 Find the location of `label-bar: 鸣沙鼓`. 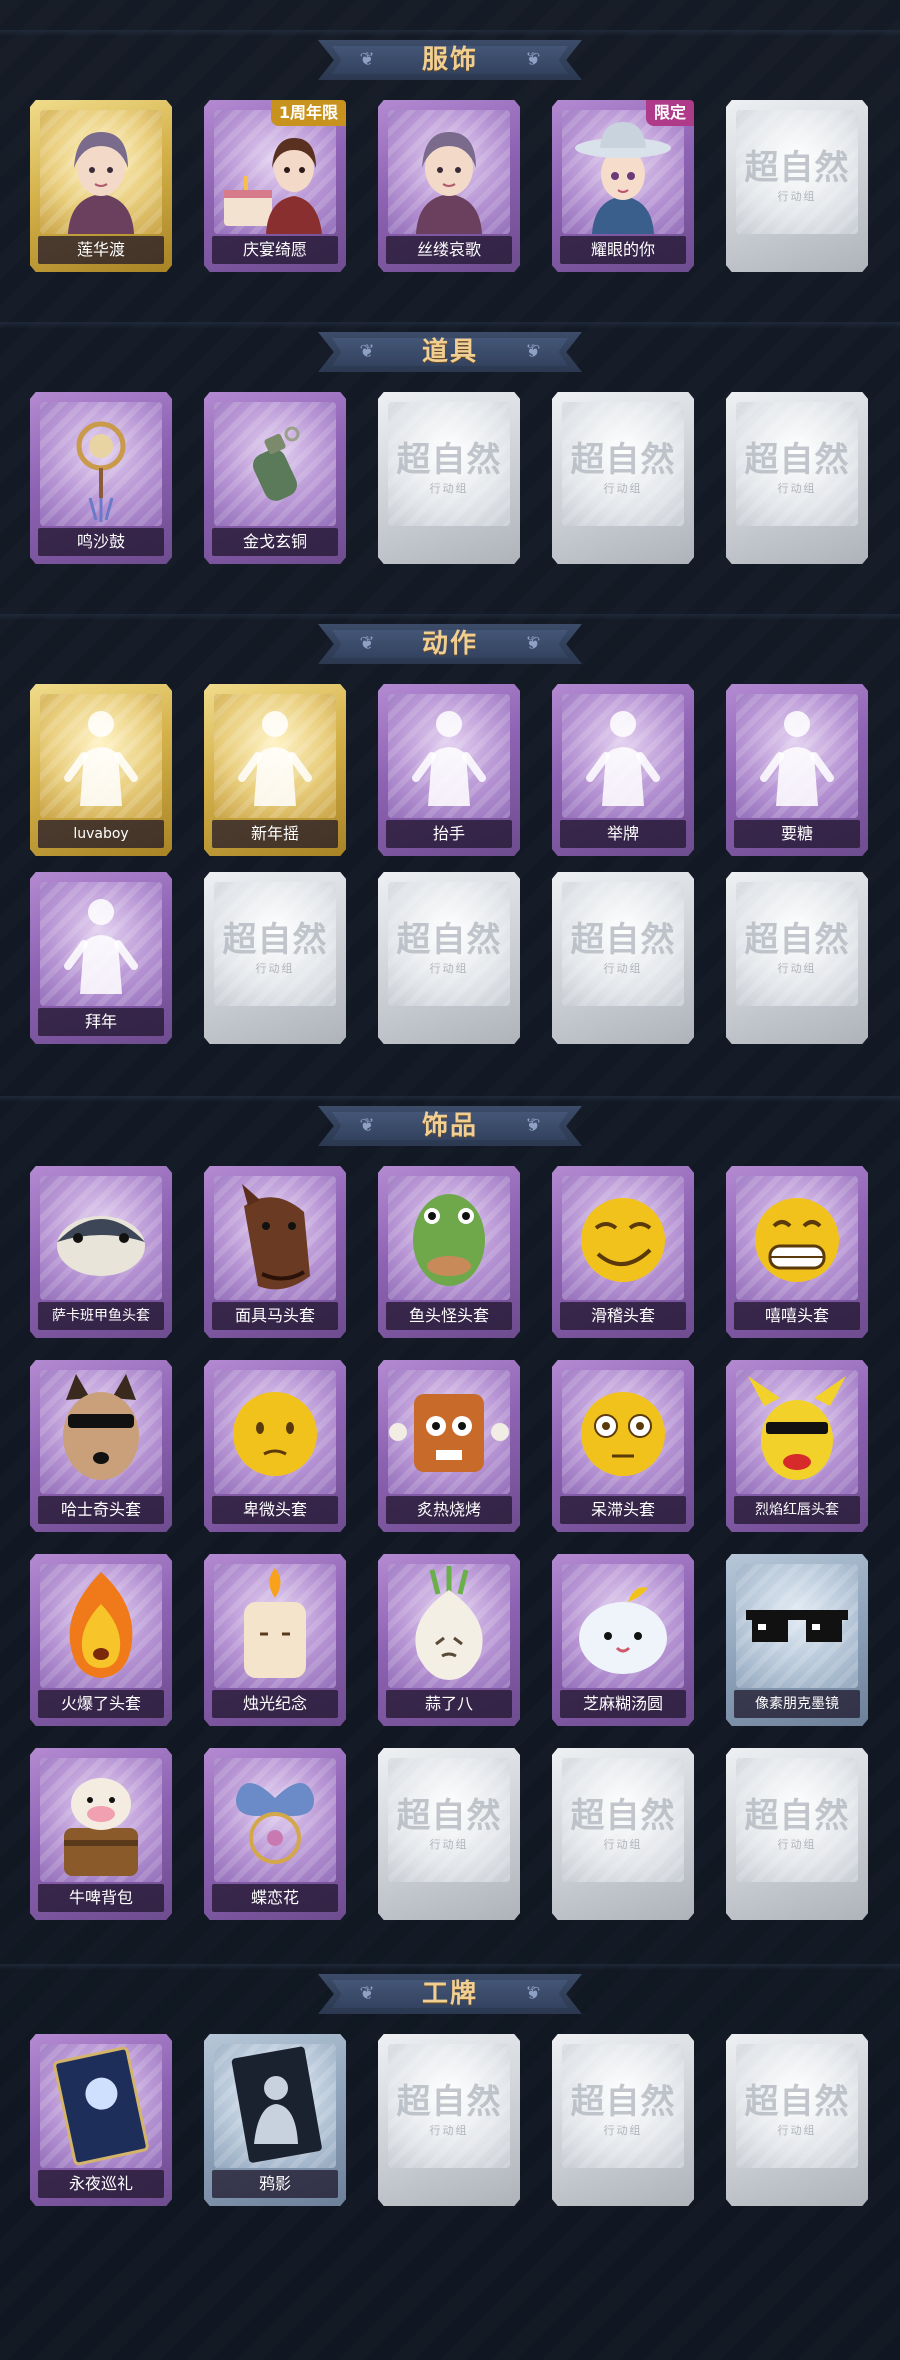

label-bar: 鸣沙鼓 is located at coordinates (101, 542).